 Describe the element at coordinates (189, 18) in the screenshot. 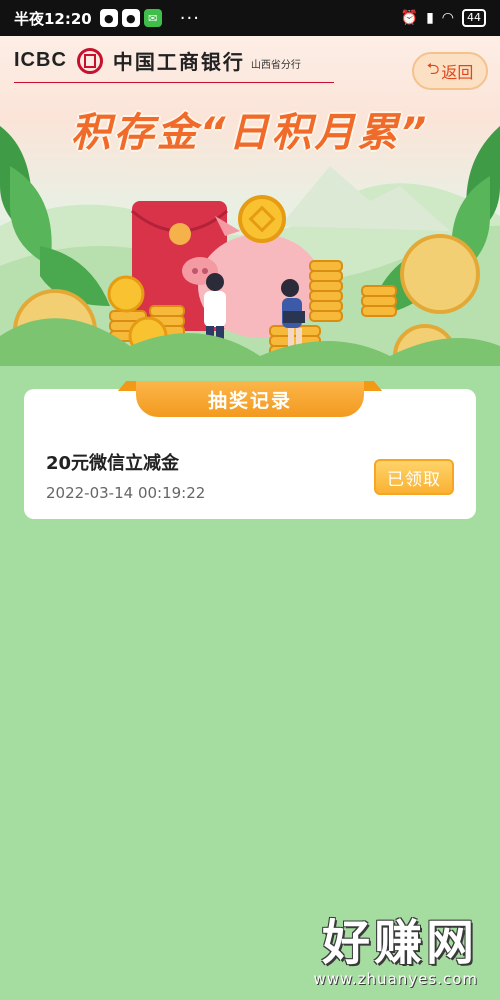

I see `more-notifications-icon: ···` at that location.